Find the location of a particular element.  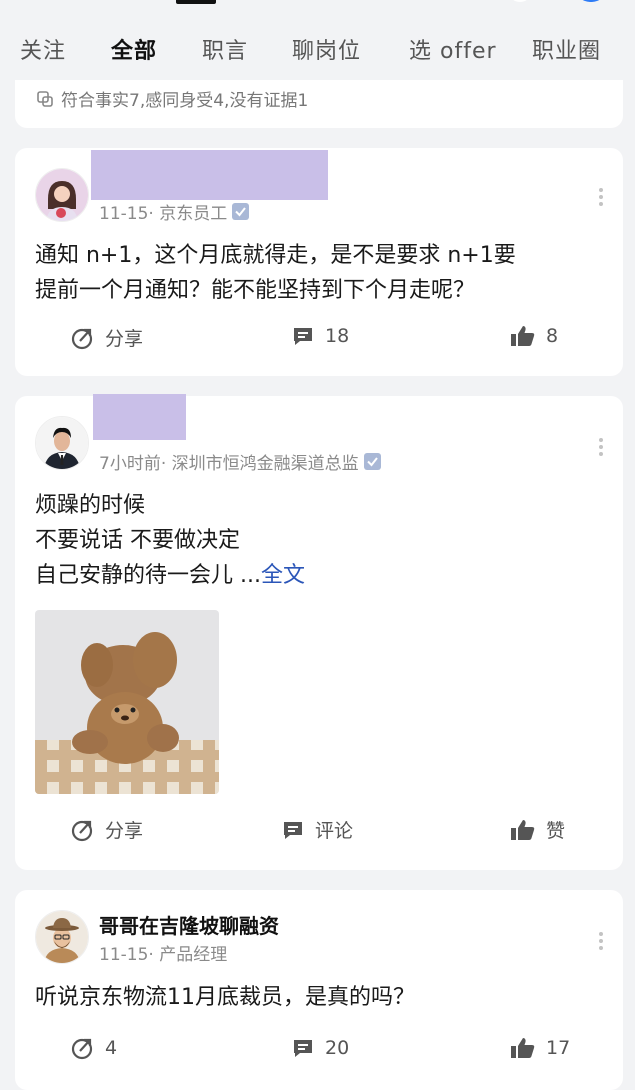

post-meta-text: 7小时前· 深圳市恒鸿金融渠道总监 is located at coordinates (229, 464).